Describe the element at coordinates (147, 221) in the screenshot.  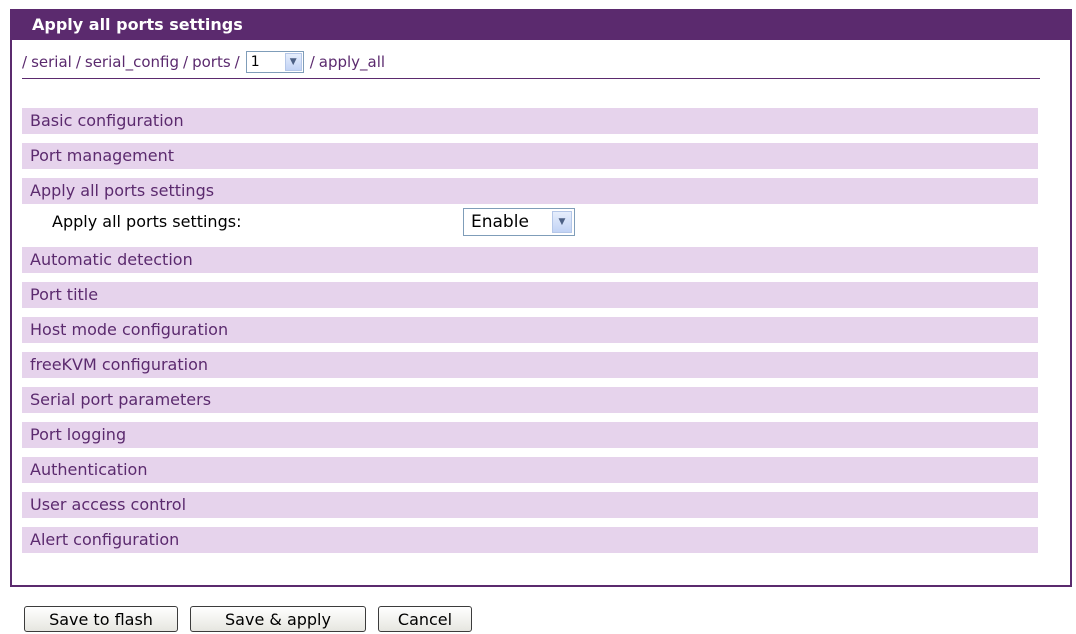
I see `apply-all-field-label: Apply all ports settings:` at that location.